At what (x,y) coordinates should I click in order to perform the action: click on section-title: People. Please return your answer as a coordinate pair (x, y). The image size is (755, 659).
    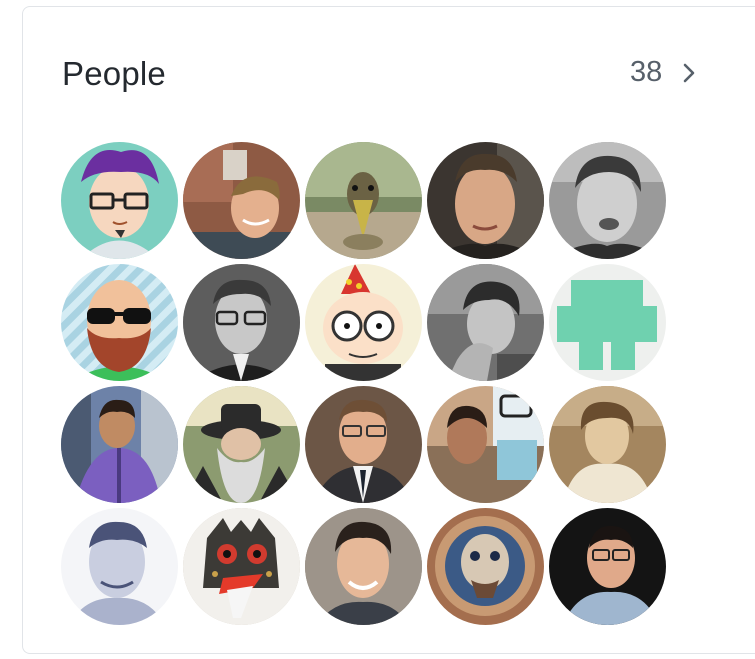
    Looking at the image, I should click on (114, 73).